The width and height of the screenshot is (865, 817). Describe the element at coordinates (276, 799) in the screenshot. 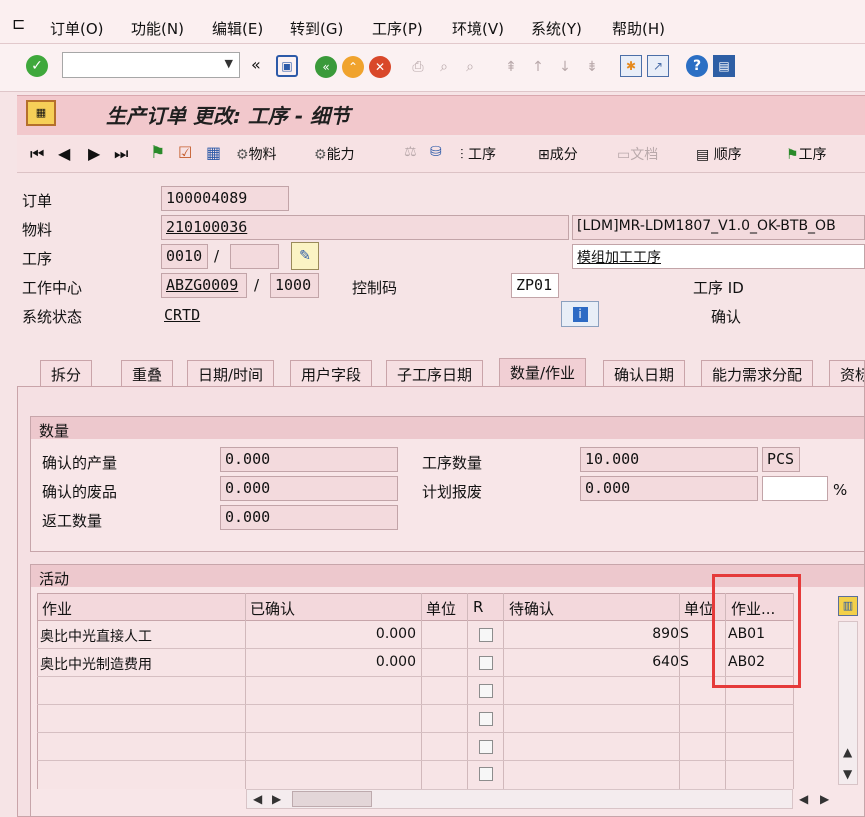

I see `scroll-right-icon: ▶` at that location.